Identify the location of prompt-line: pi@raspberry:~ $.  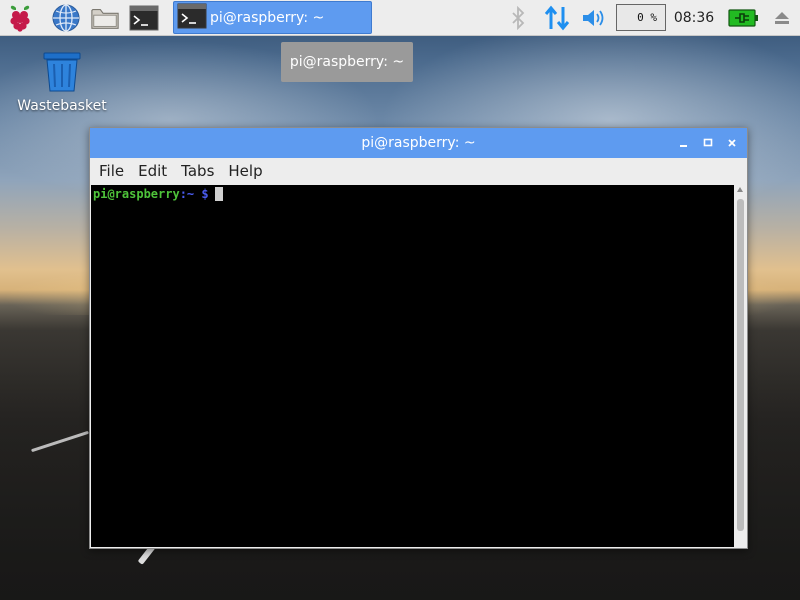
(158, 194).